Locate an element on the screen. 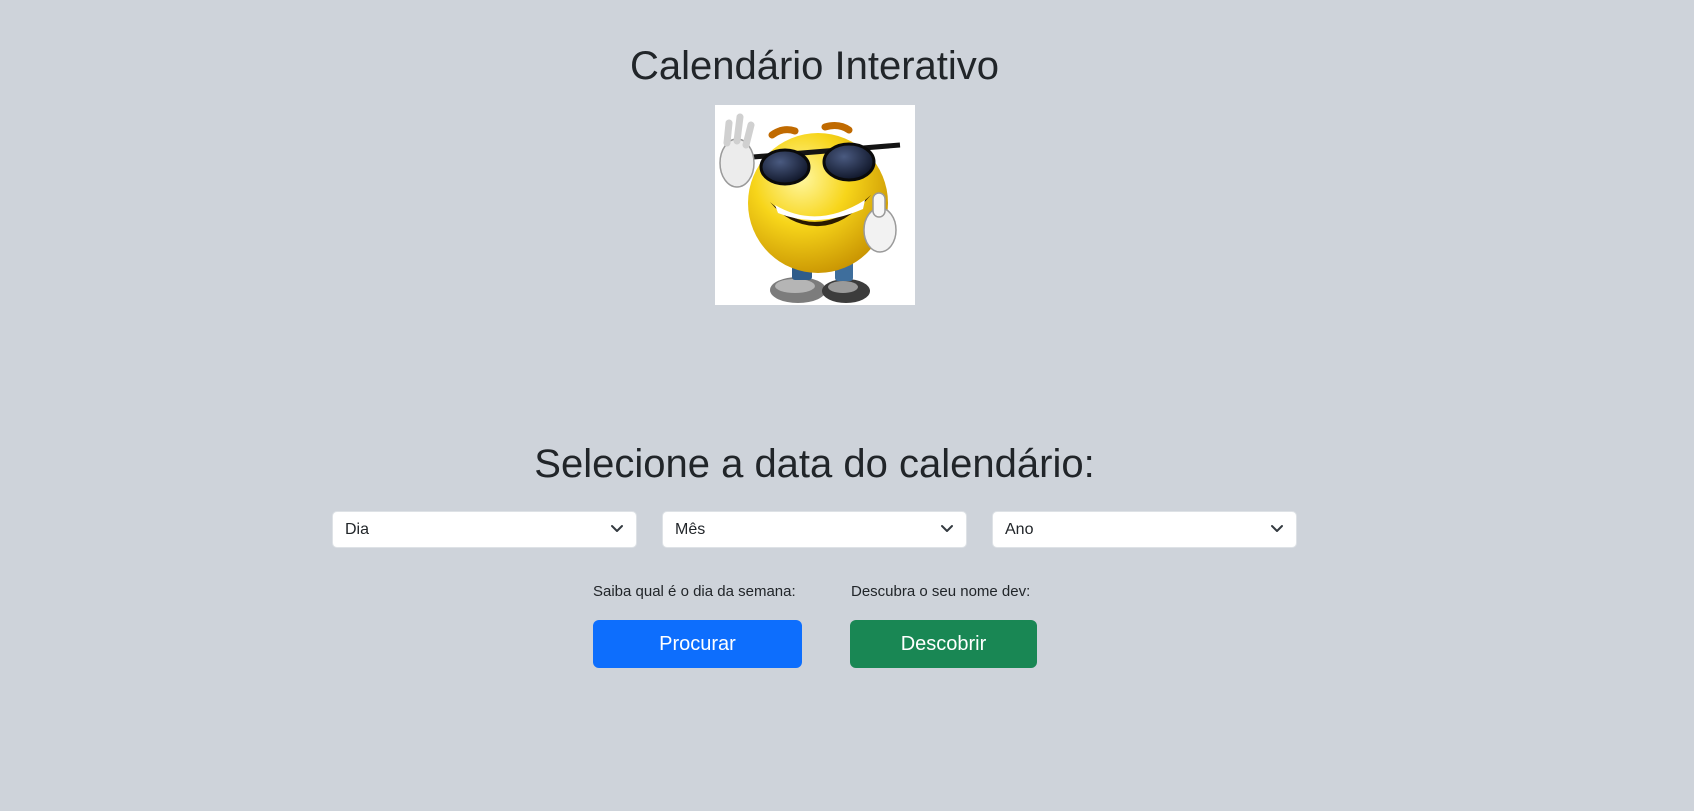  month-select-value: Mês is located at coordinates (690, 529).